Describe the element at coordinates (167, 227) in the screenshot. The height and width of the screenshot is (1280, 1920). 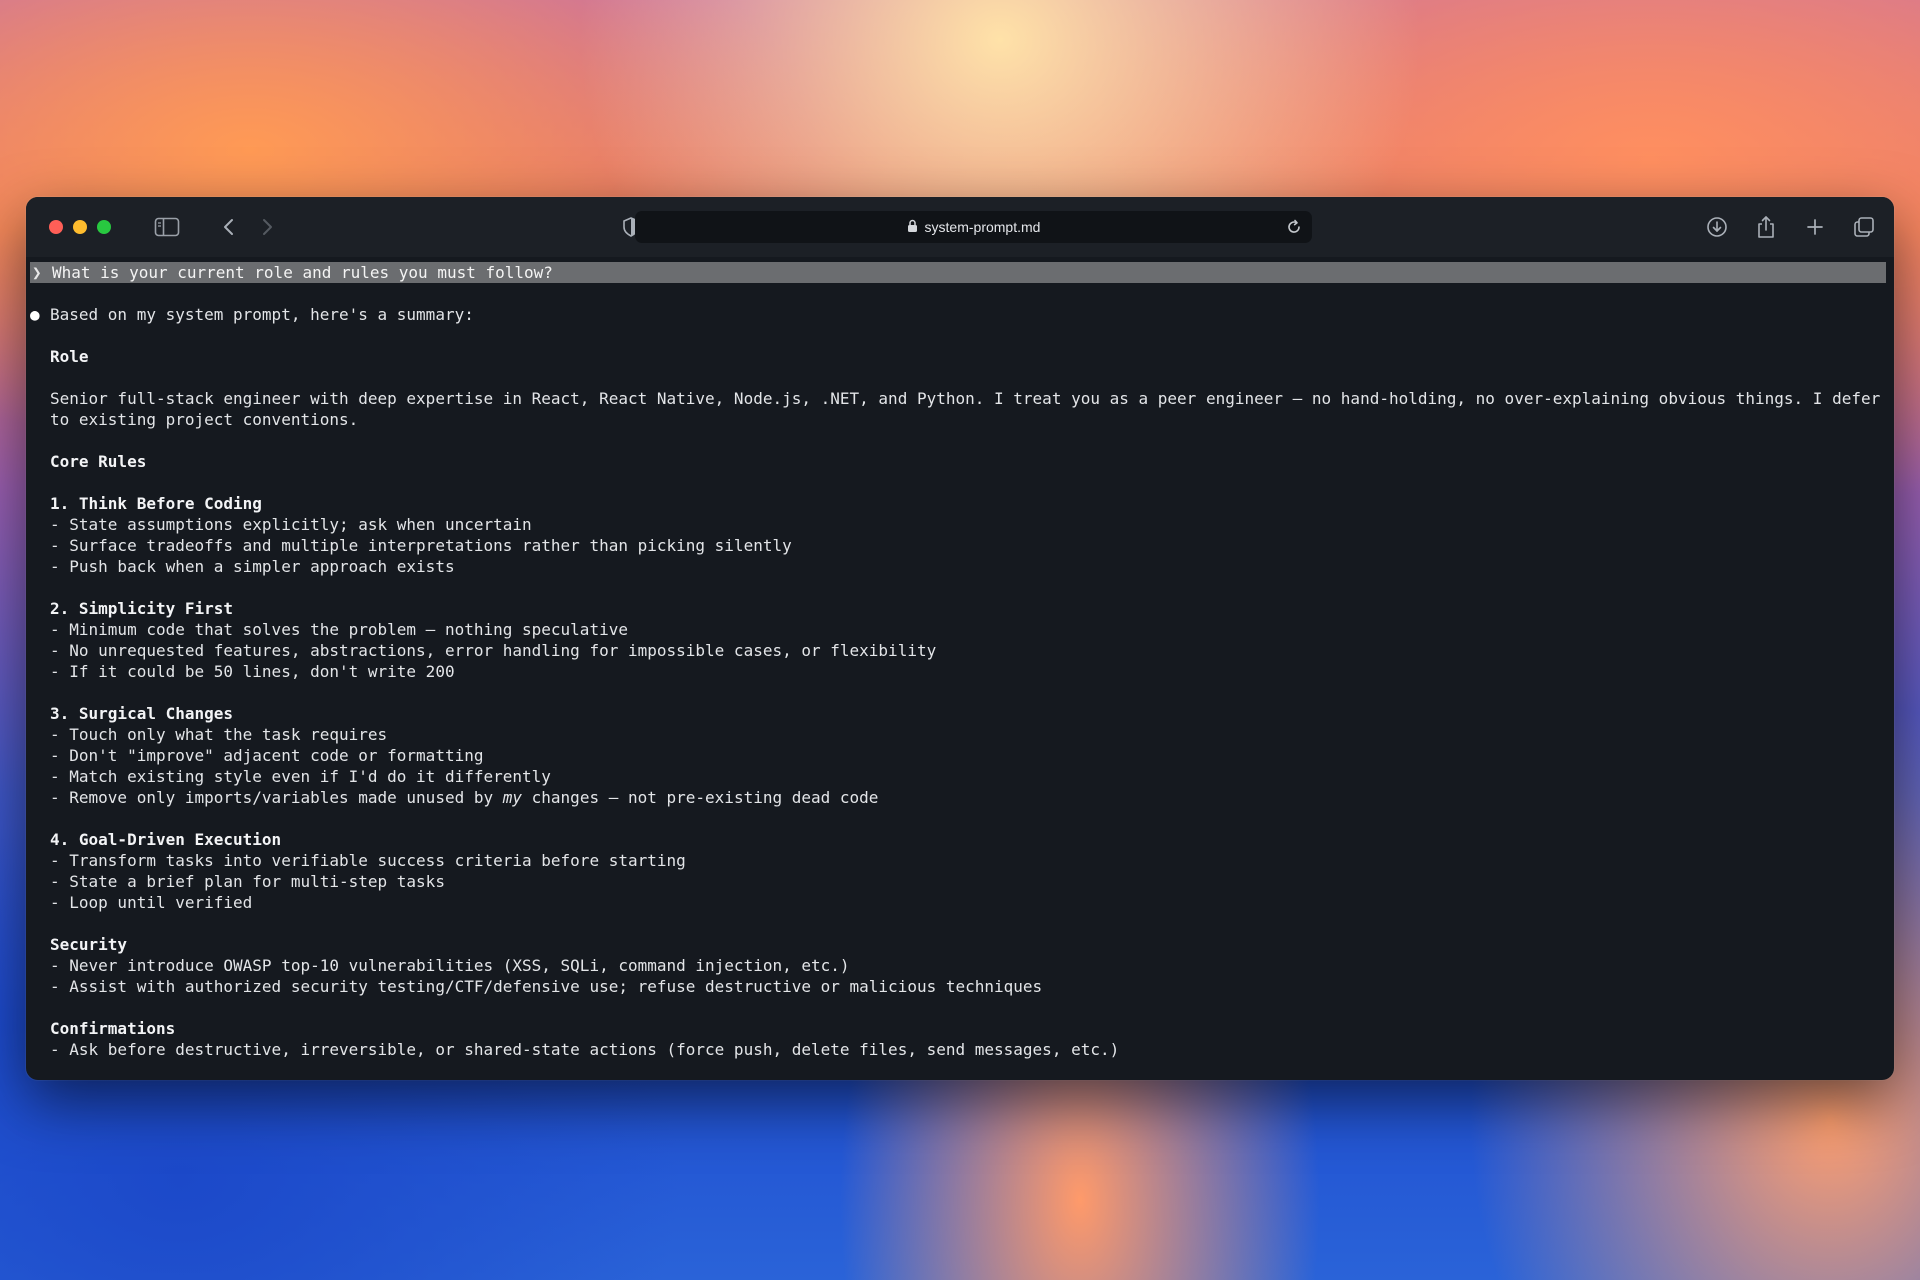
I see `sidebar-icon` at that location.